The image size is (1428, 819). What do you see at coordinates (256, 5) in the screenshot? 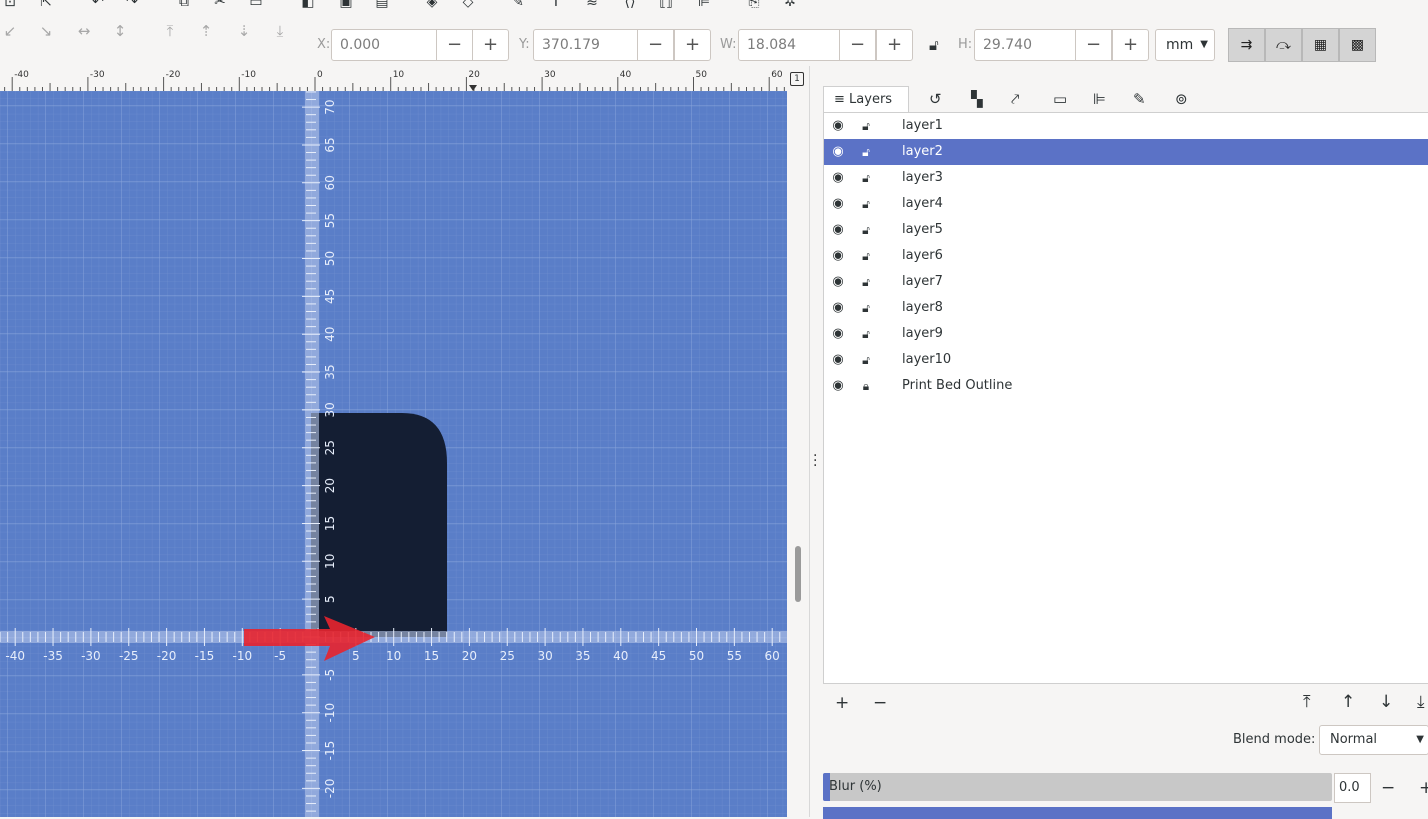
I see `paste-icon: ▭` at bounding box center [256, 5].